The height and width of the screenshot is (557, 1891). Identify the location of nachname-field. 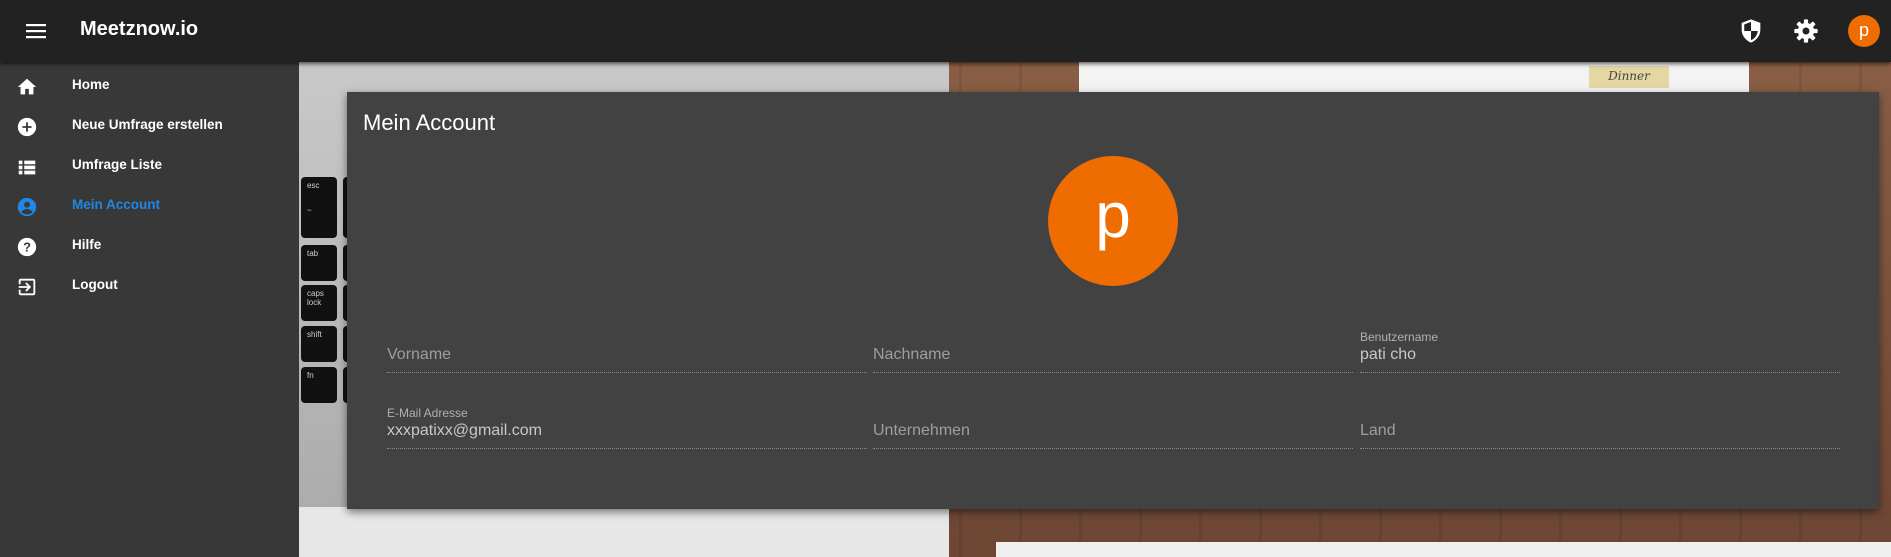
(1113, 355).